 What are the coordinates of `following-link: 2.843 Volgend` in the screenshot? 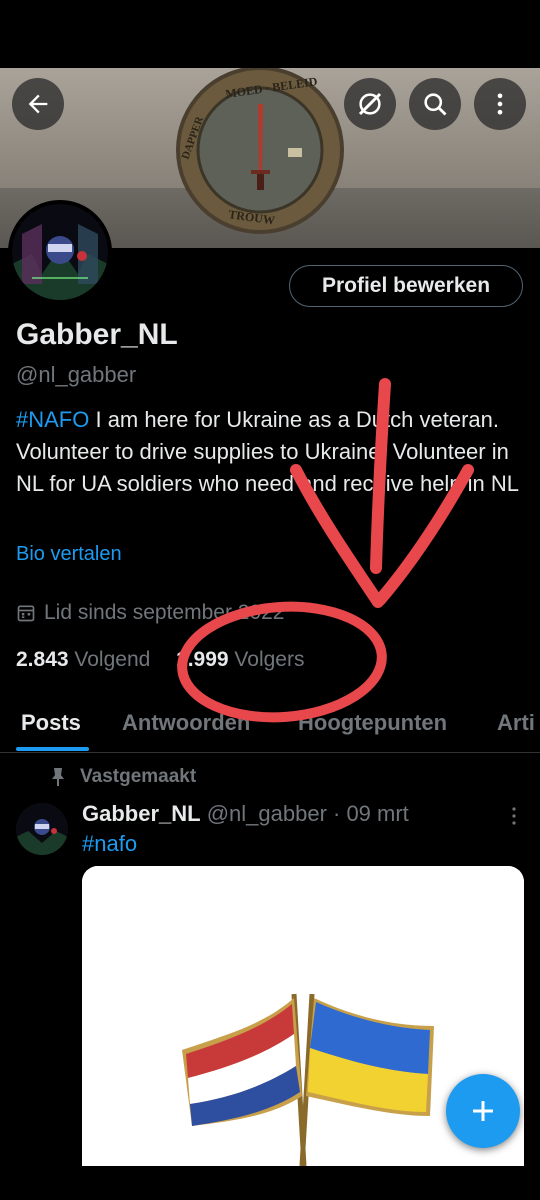 It's located at (83, 659).